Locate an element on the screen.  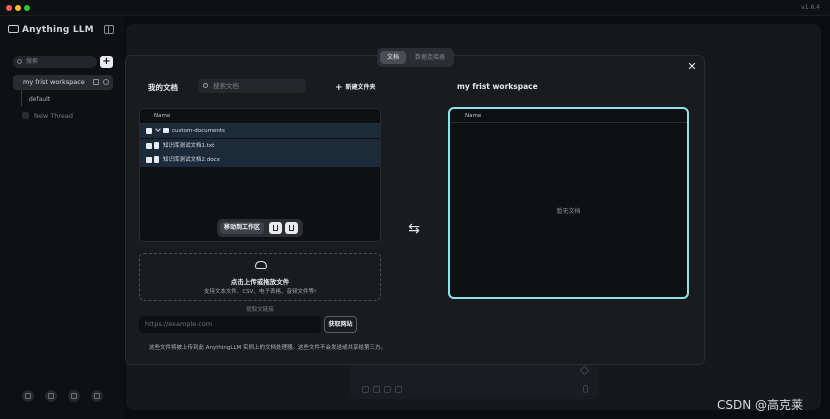
move-folder-button is located at coordinates (275, 228).